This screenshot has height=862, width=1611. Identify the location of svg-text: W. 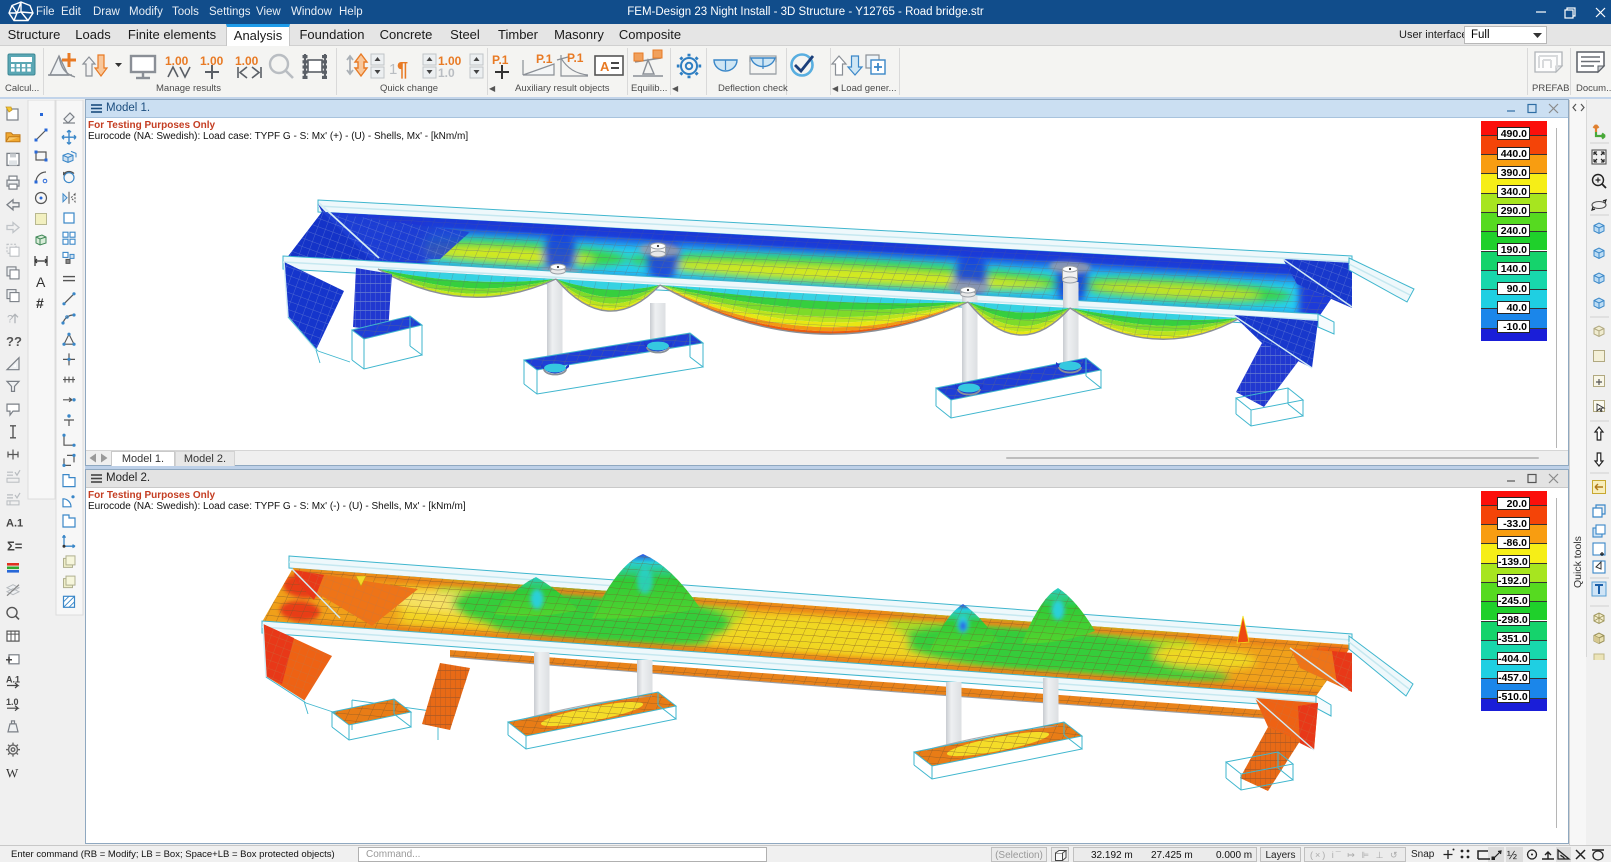
(12, 772).